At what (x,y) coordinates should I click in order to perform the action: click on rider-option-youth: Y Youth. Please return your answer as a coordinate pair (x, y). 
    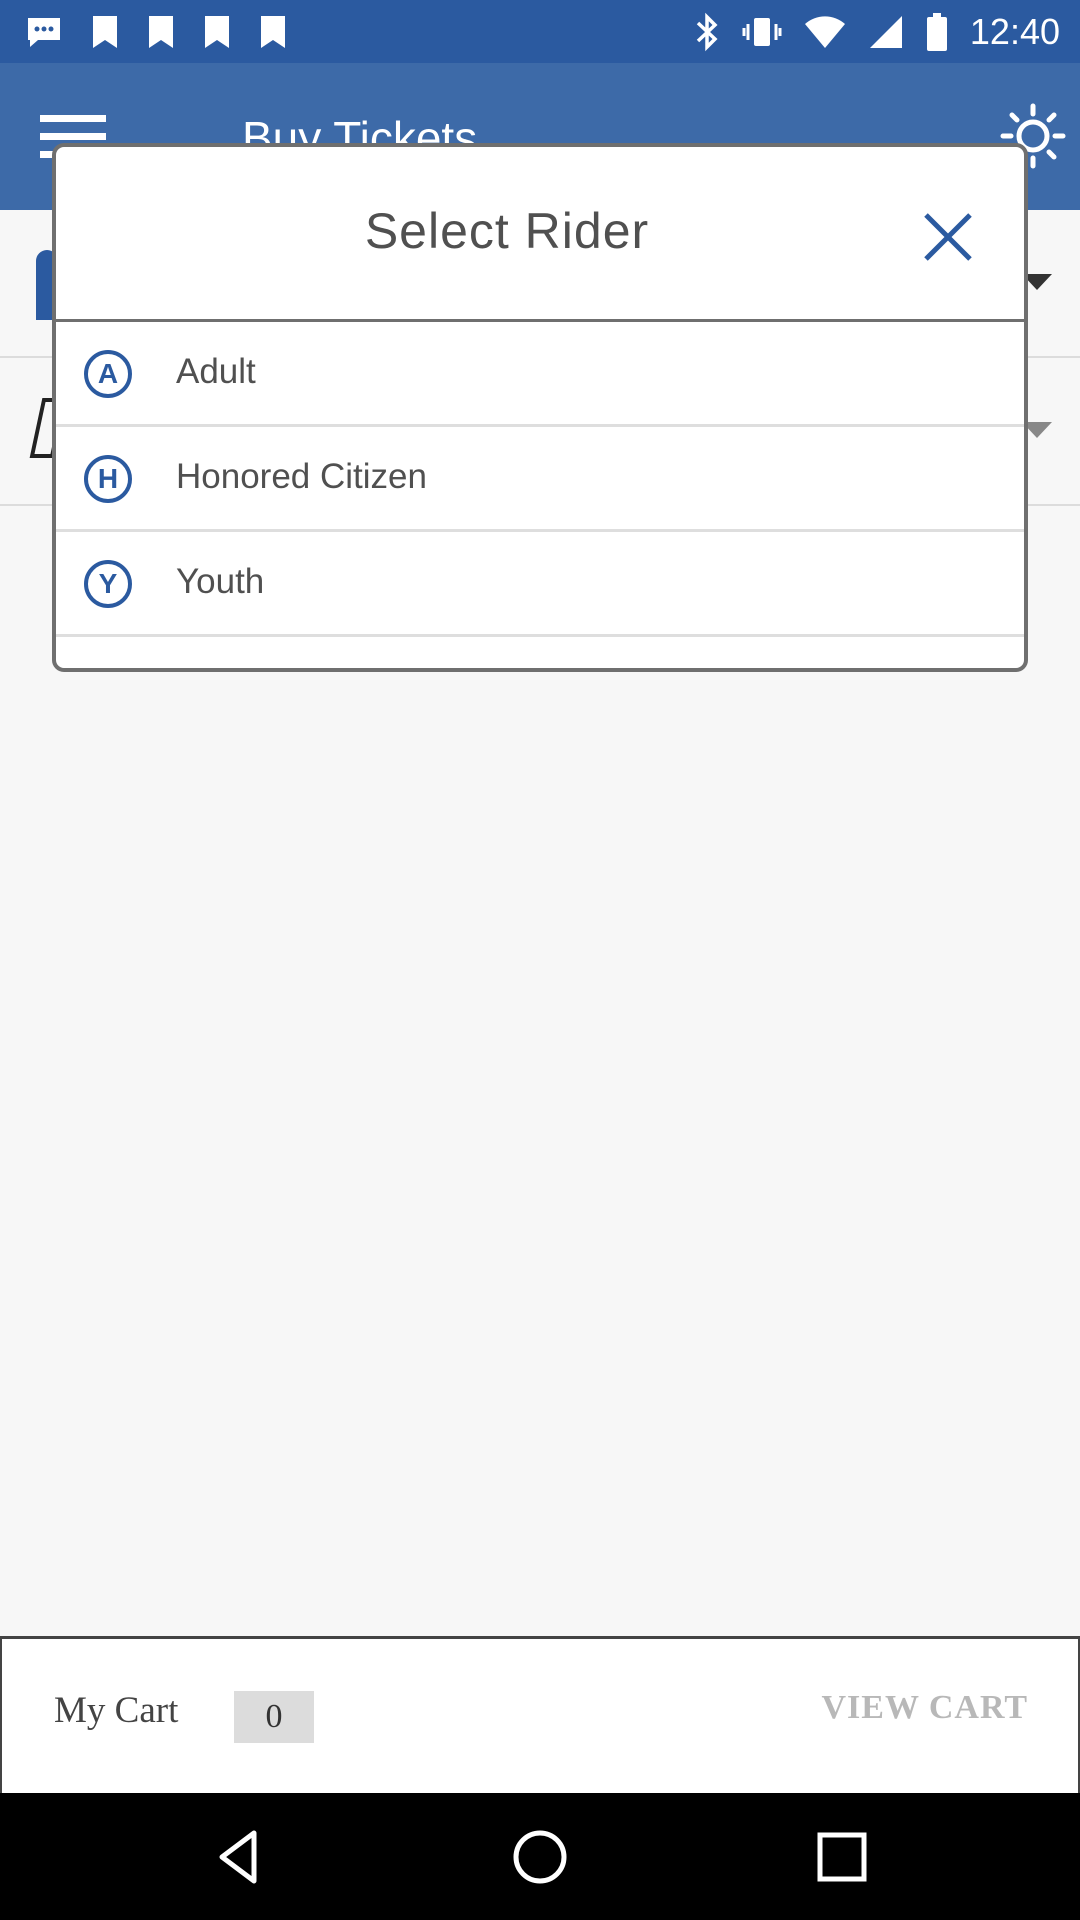
    Looking at the image, I should click on (540, 584).